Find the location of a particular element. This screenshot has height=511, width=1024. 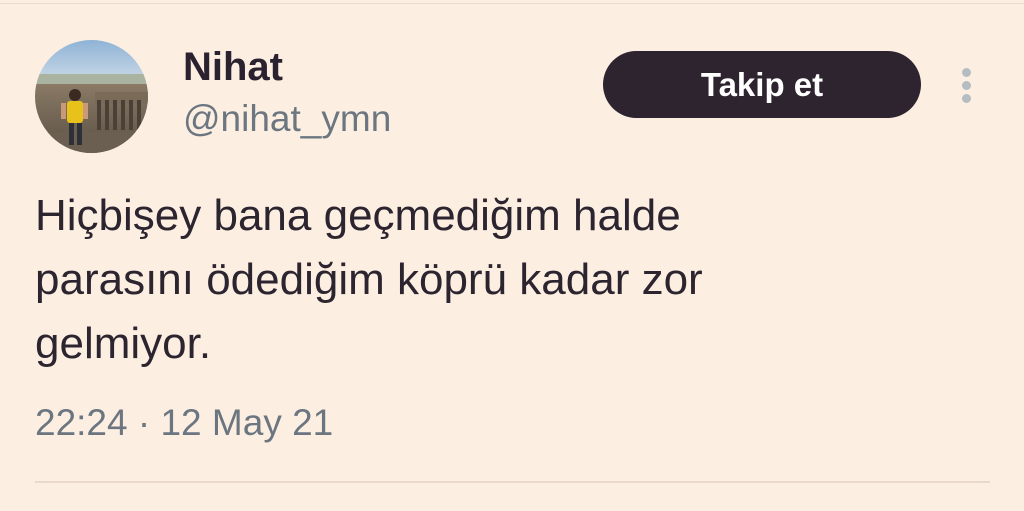

profile-photo-icon is located at coordinates (91, 96).